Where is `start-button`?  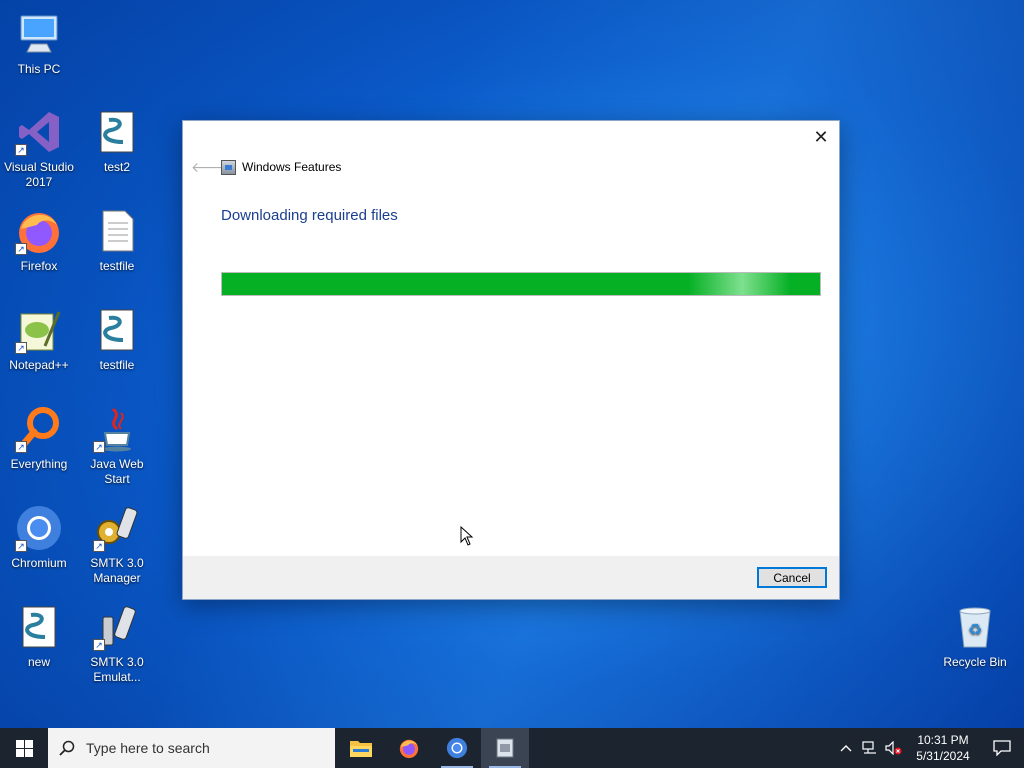
start-button is located at coordinates (24, 748).